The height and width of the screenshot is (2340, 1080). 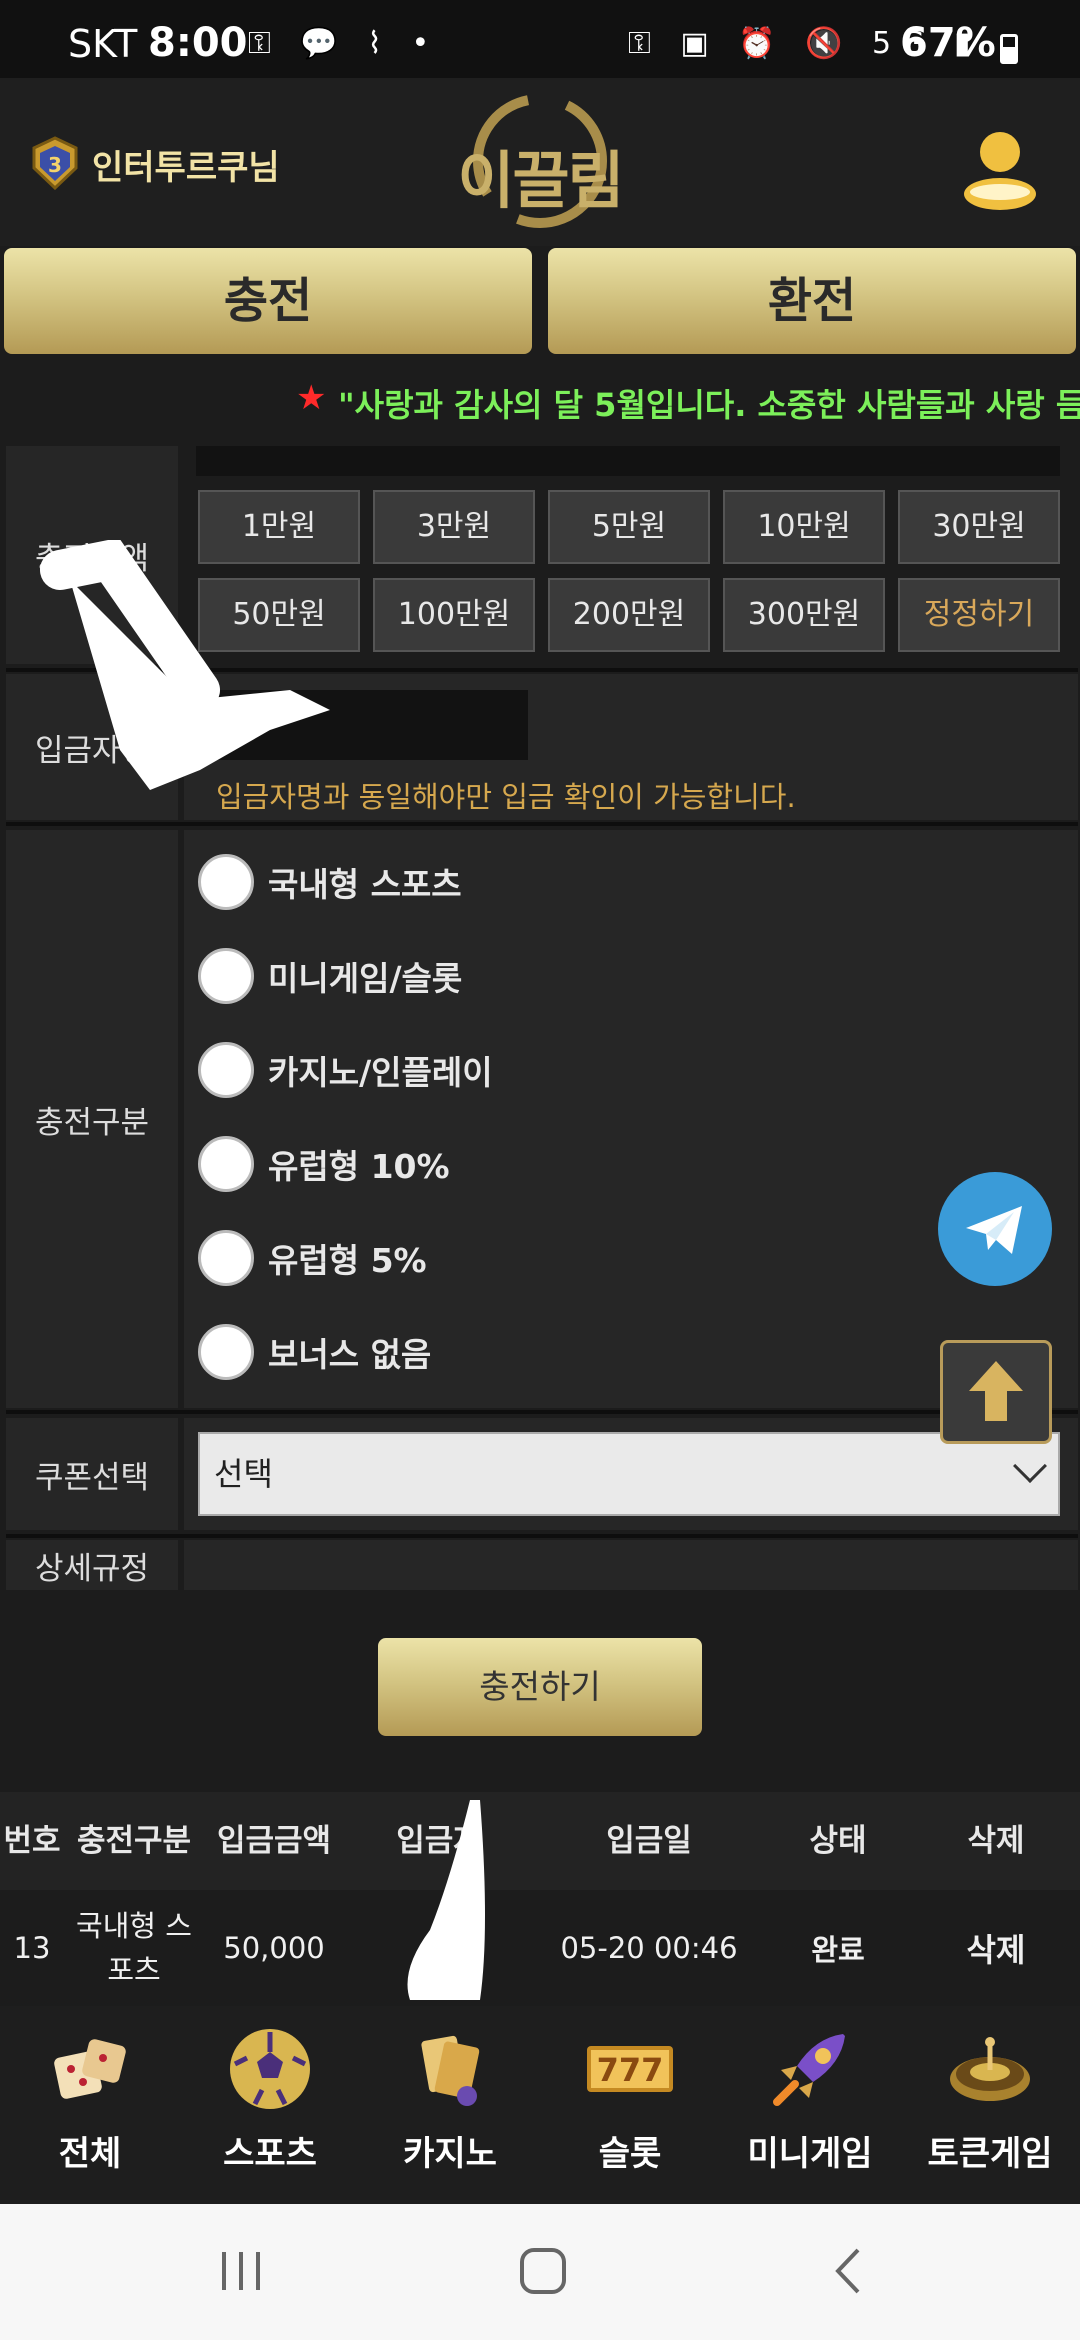 What do you see at coordinates (812, 301) in the screenshot?
I see `exchange-tab-button: 환전` at bounding box center [812, 301].